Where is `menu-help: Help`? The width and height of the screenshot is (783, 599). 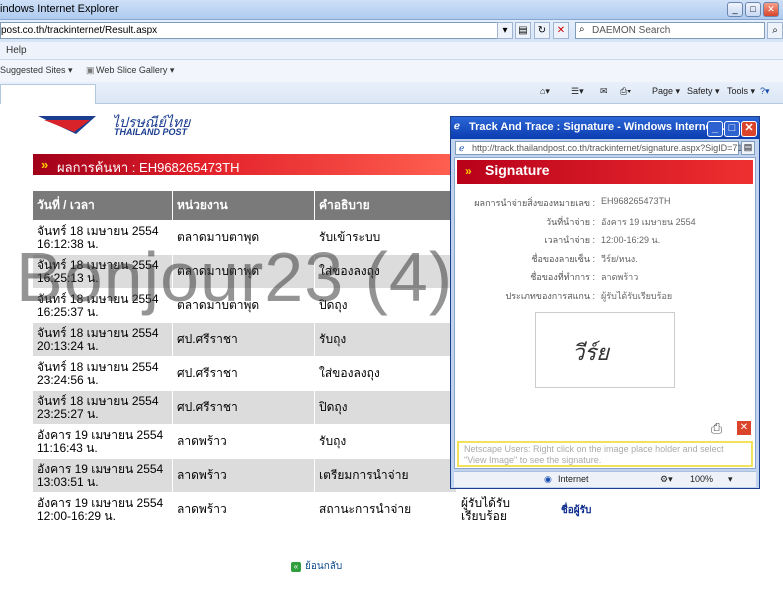
menu-help: Help is located at coordinates (16, 50).